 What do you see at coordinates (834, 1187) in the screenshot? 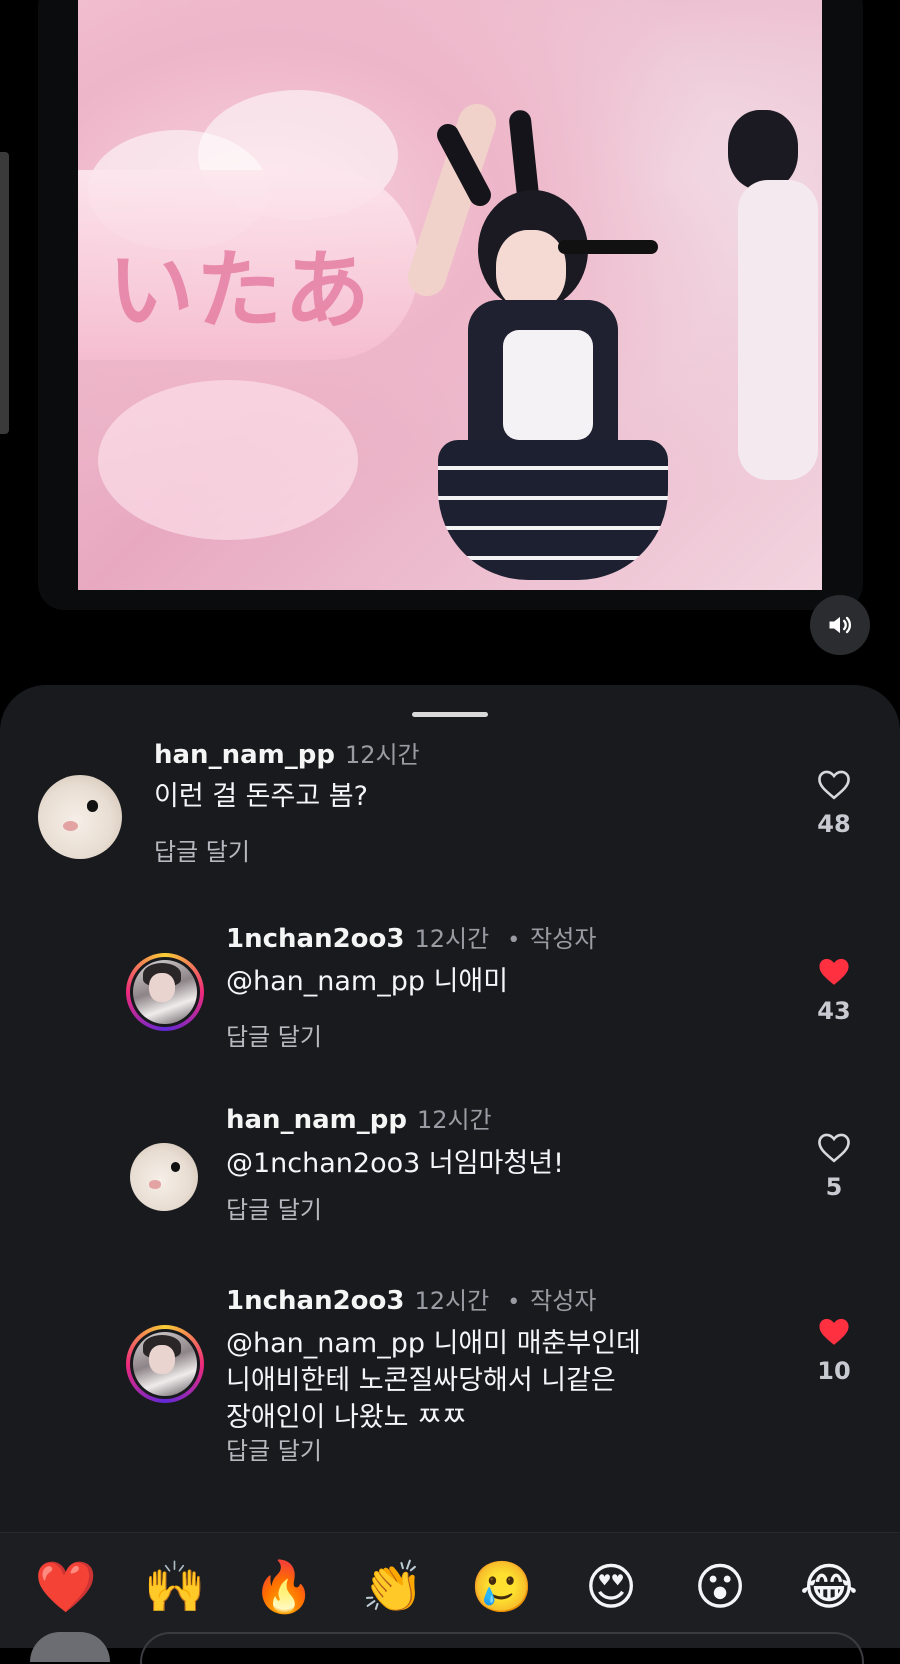
I see `like-count: 5` at bounding box center [834, 1187].